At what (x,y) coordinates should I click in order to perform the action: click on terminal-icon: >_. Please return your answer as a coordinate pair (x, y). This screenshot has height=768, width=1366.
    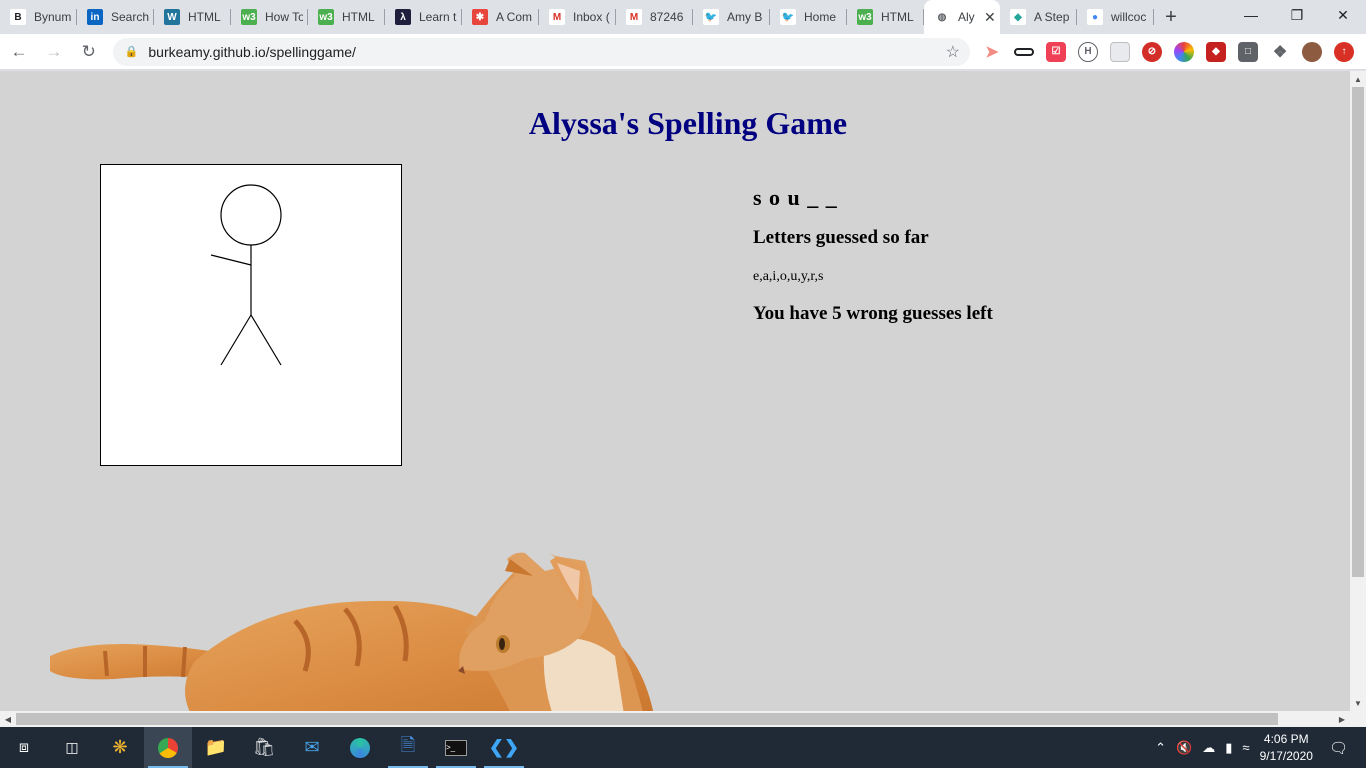
    Looking at the image, I should click on (456, 747).